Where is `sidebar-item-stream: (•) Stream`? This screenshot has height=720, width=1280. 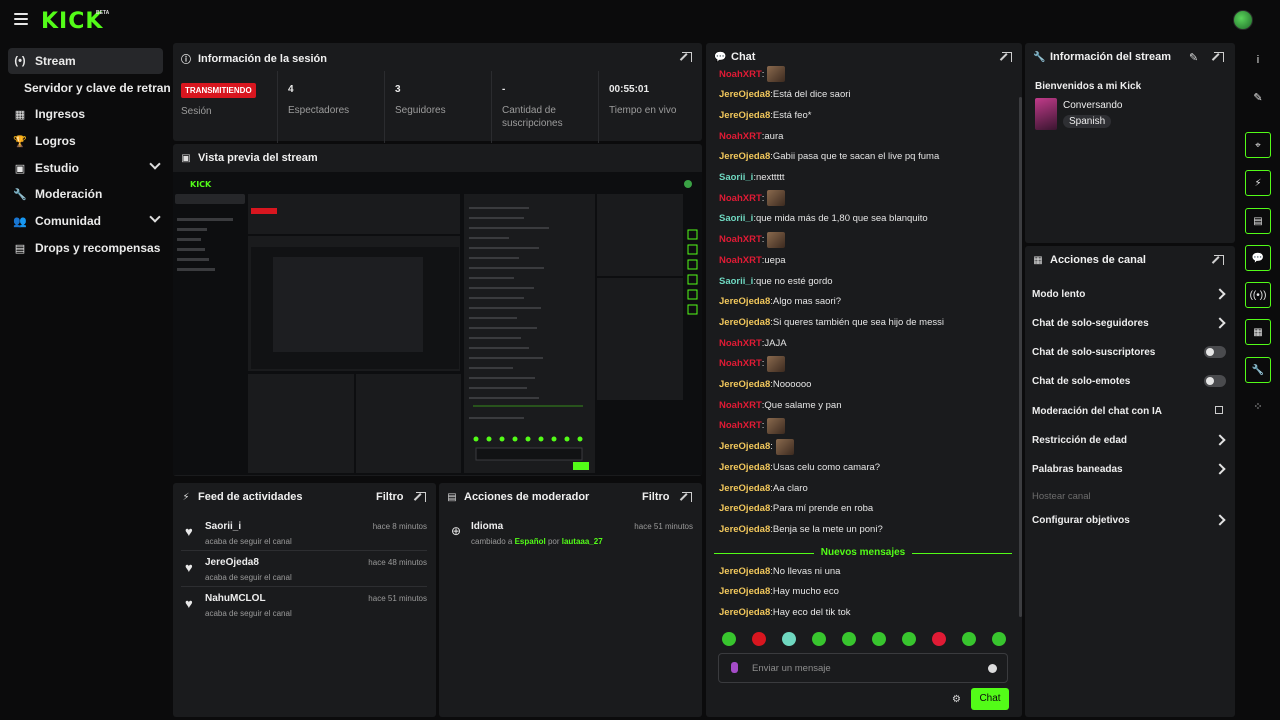
sidebar-item-stream: (•) Stream is located at coordinates (85, 61).